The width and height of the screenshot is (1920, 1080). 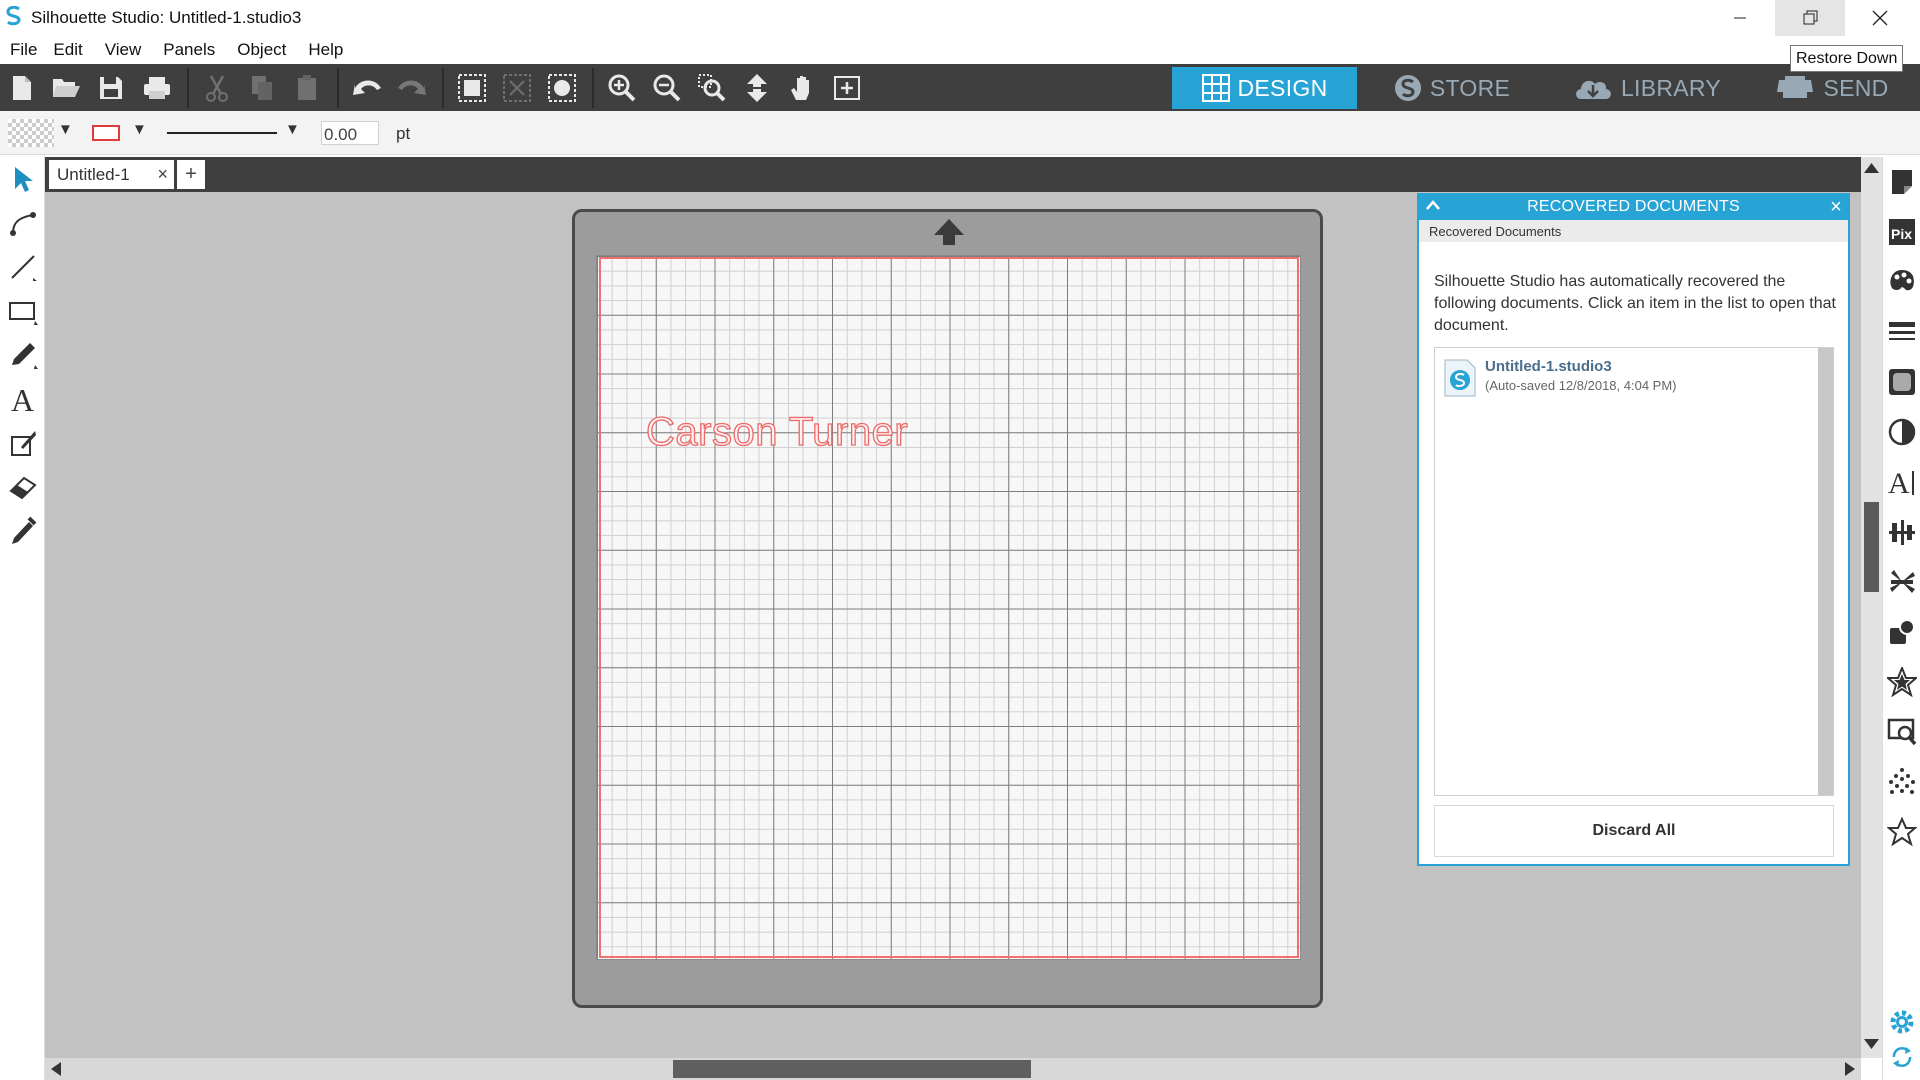 I want to click on horizontal-scrollbar, so click(x=953, y=1069).